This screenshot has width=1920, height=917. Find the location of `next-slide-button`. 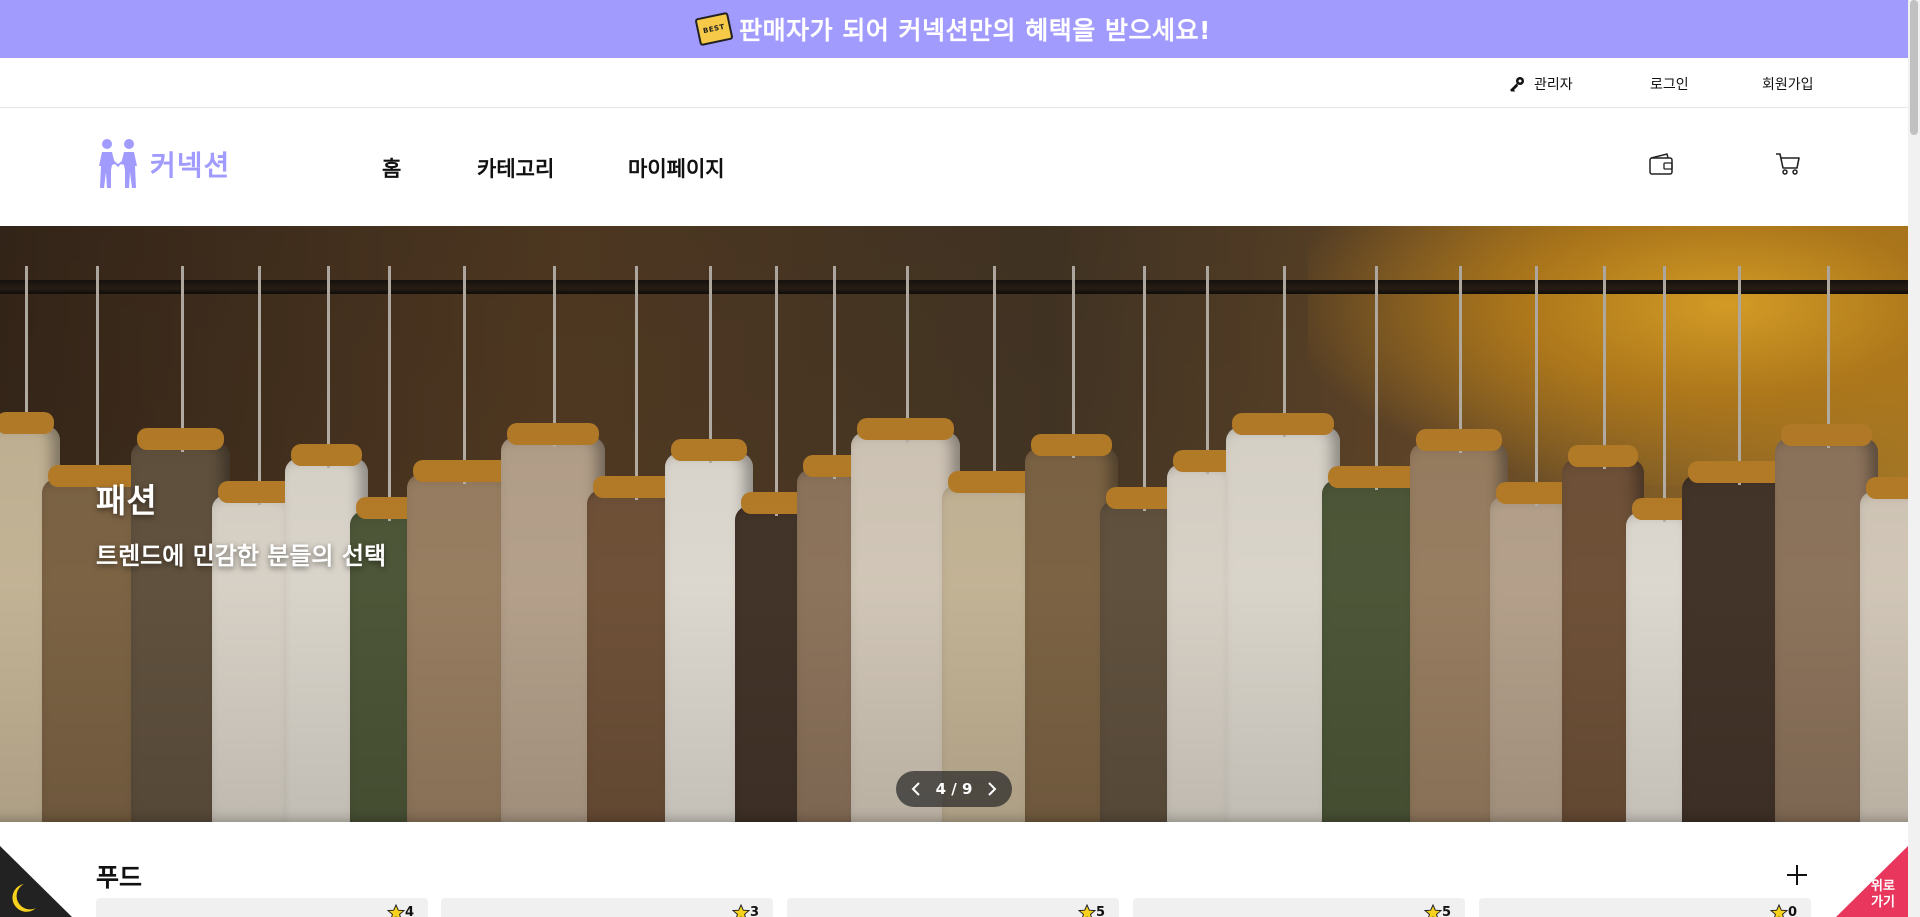

next-slide-button is located at coordinates (992, 789).